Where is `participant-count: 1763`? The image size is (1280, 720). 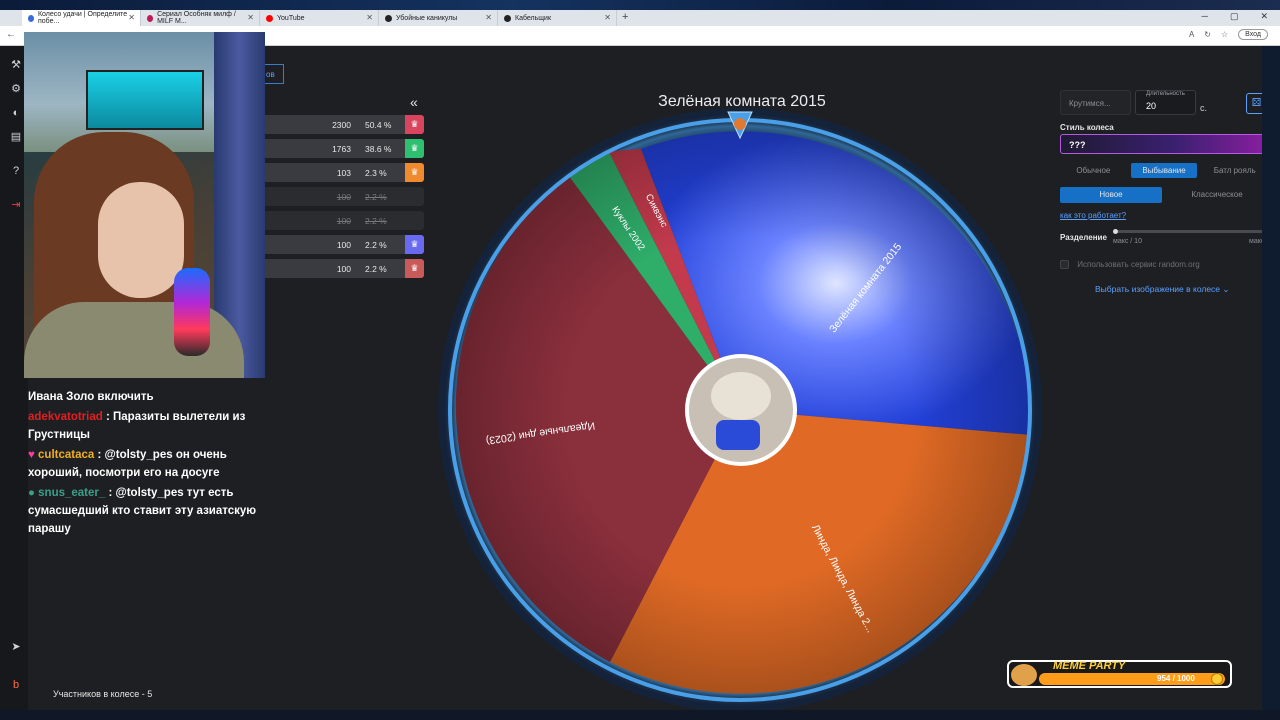
participant-count: 1763 is located at coordinates (341, 149).